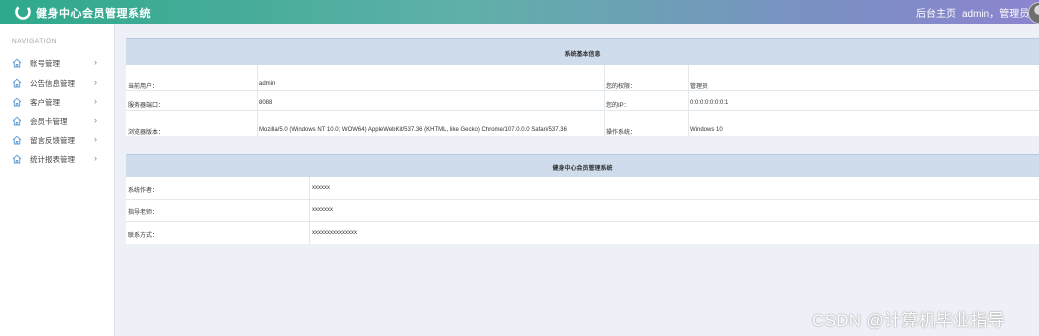 This screenshot has height=336, width=1039. Describe the element at coordinates (699, 87) in the screenshot. I see `permission-value: 管理员` at that location.